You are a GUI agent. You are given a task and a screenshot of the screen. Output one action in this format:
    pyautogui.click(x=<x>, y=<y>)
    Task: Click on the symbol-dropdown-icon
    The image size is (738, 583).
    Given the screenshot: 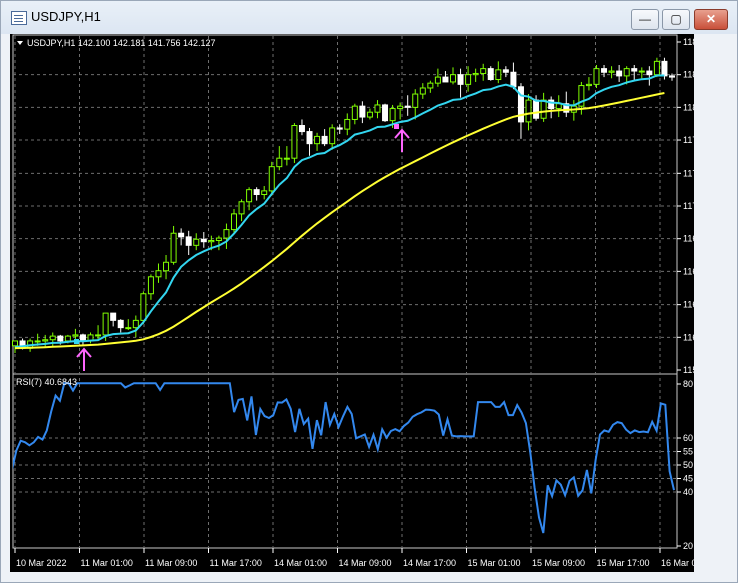 What is the action you would take?
    pyautogui.click(x=20, y=43)
    